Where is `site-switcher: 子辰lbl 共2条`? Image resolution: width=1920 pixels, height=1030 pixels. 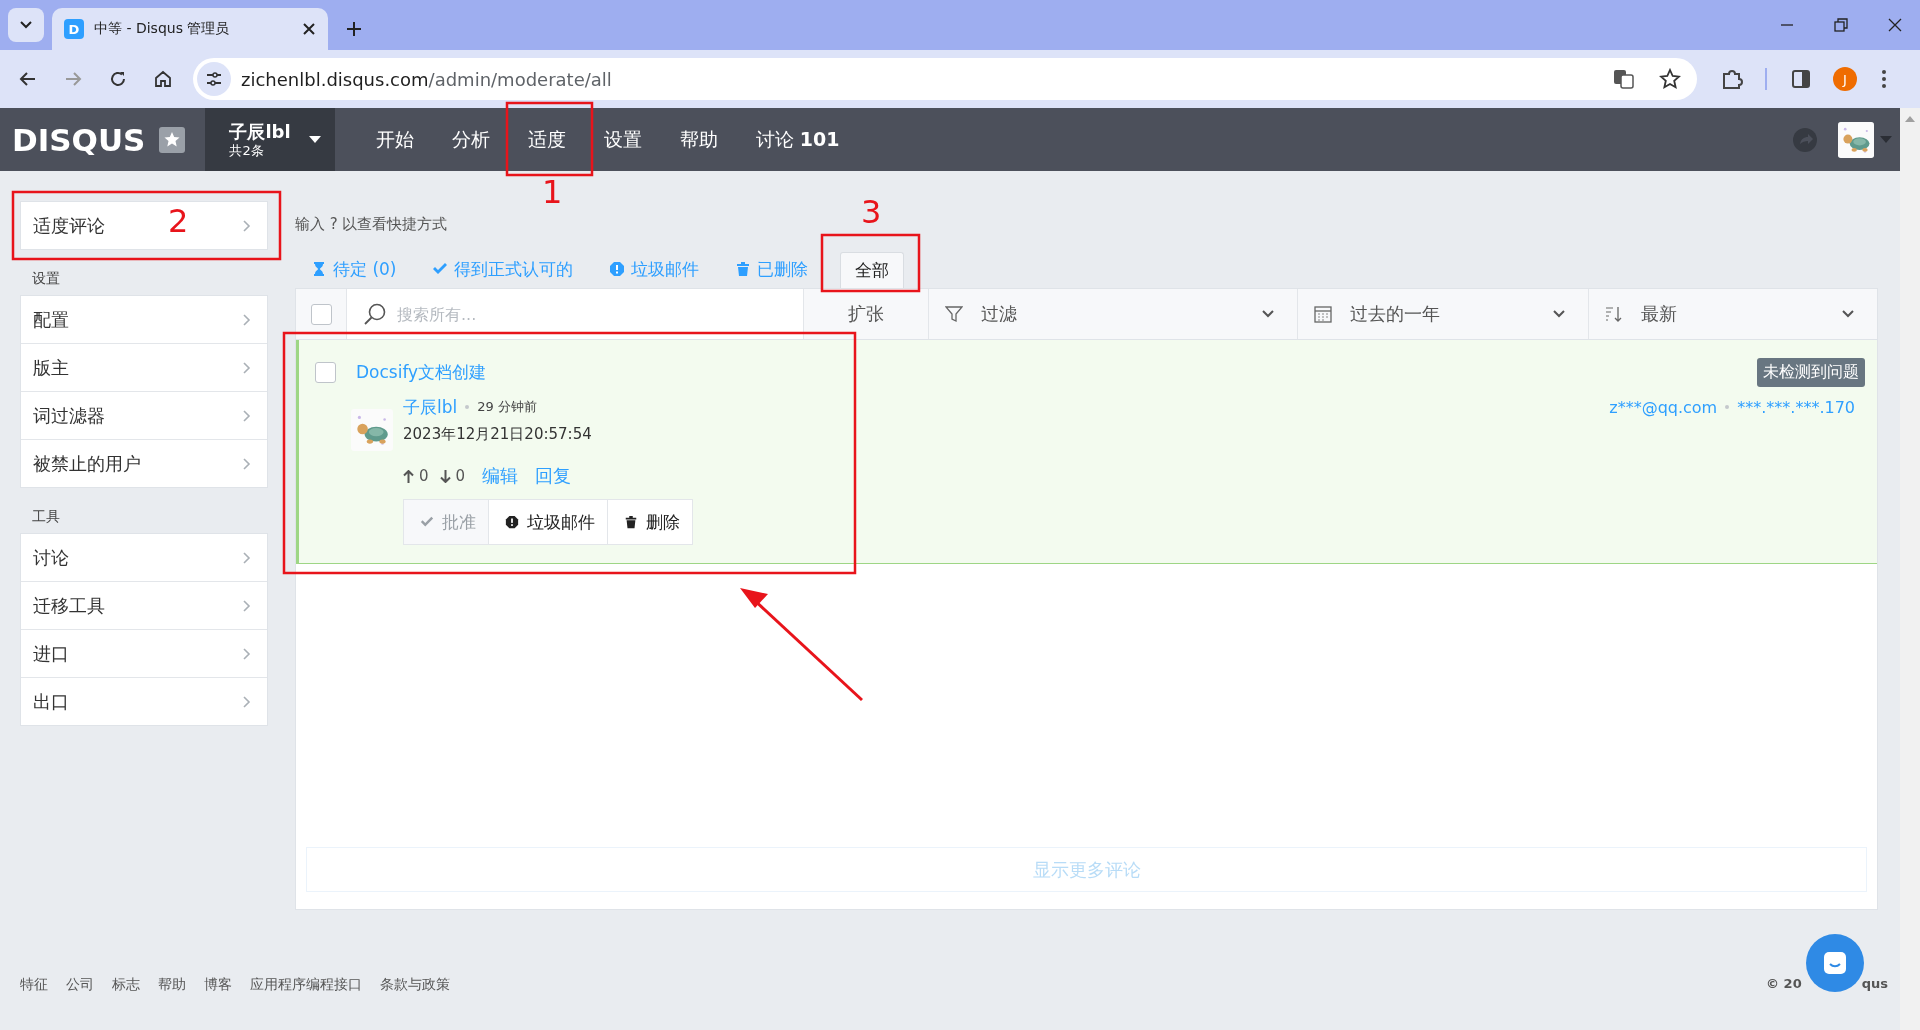
site-switcher: 子辰lbl 共2条 is located at coordinates (270, 139).